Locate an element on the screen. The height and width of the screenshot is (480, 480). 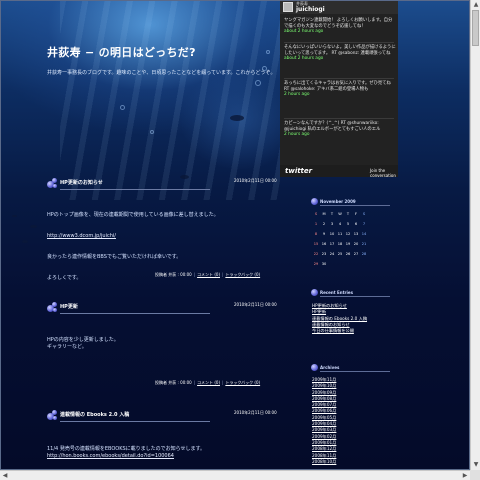
horizontal-scrollbar: ◀ ▶ is located at coordinates (235, 475).